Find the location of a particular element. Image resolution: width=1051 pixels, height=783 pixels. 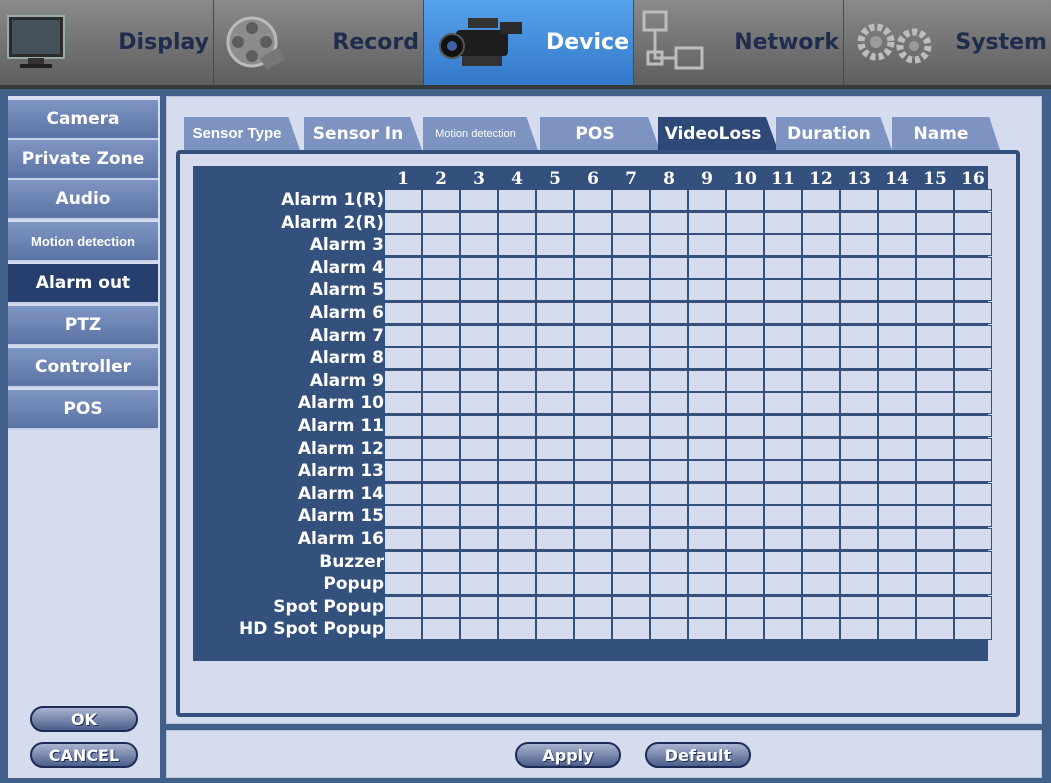

menu-device: Device is located at coordinates (529, 42).